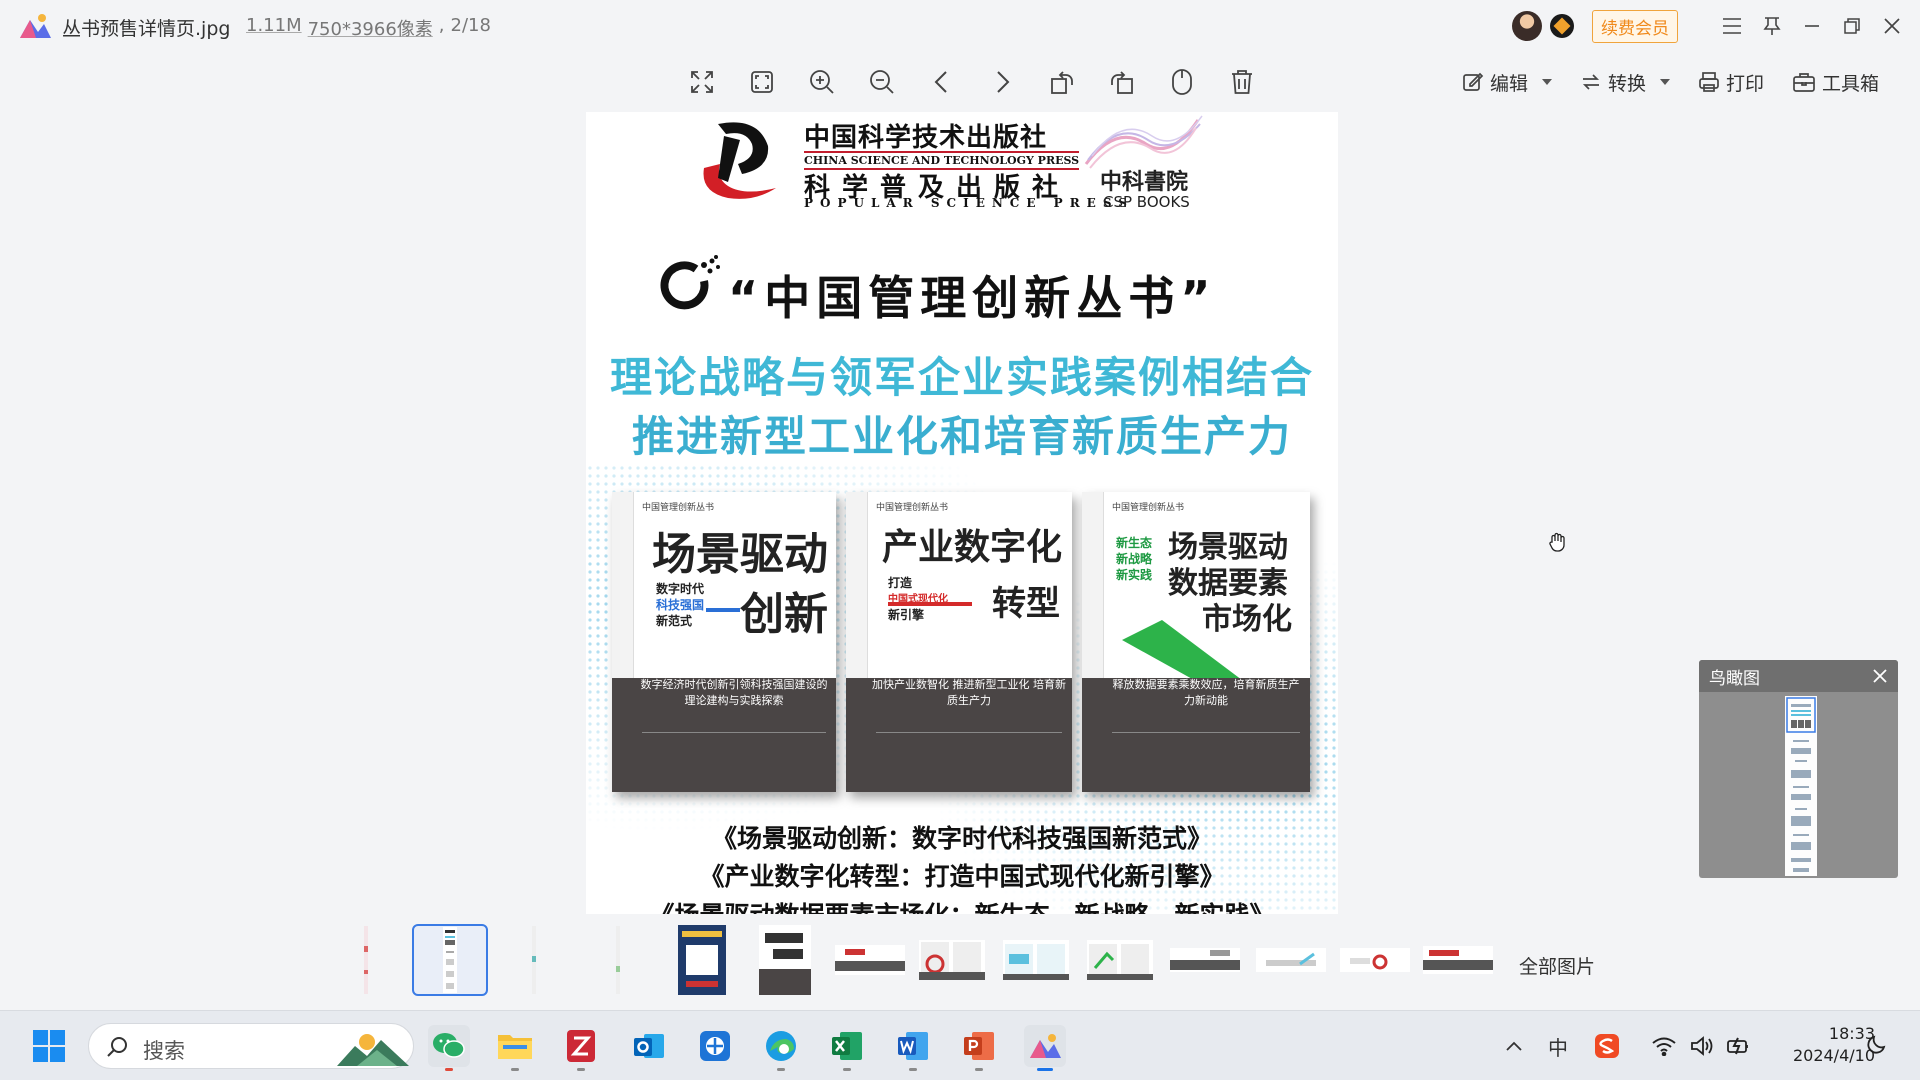 Image resolution: width=1920 pixels, height=1080 pixels. I want to click on app-taskbar-button, so click(715, 1046).